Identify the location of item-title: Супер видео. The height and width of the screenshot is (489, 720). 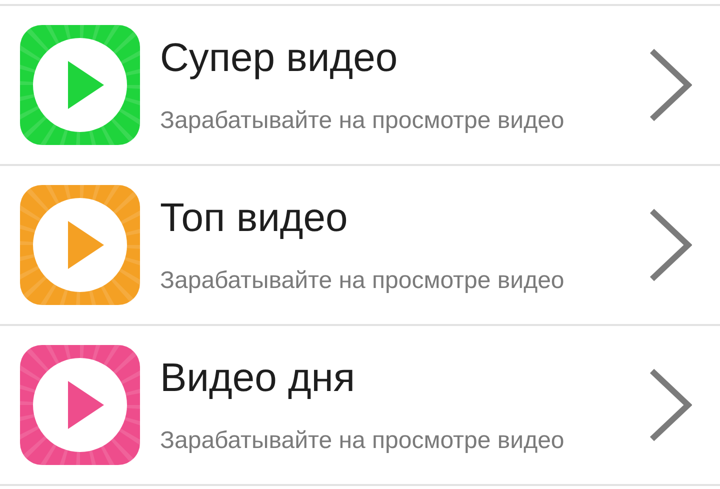
(279, 58).